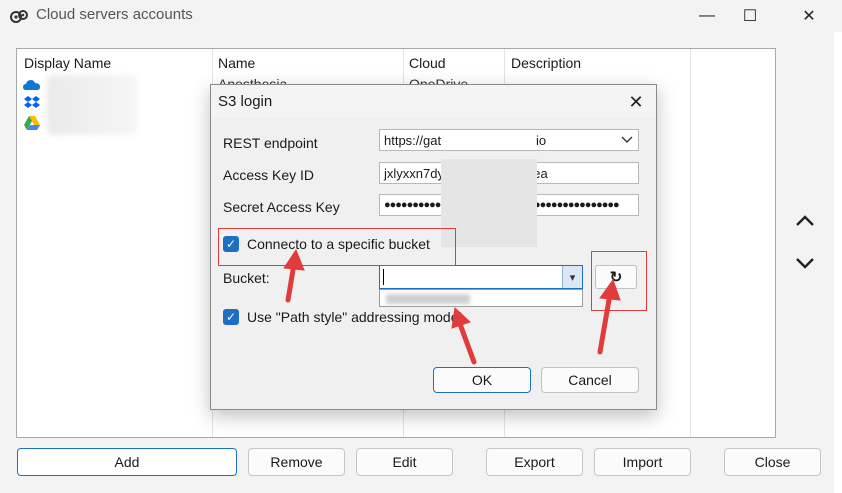 The image size is (842, 493). I want to click on chevron-up-icon, so click(805, 220).